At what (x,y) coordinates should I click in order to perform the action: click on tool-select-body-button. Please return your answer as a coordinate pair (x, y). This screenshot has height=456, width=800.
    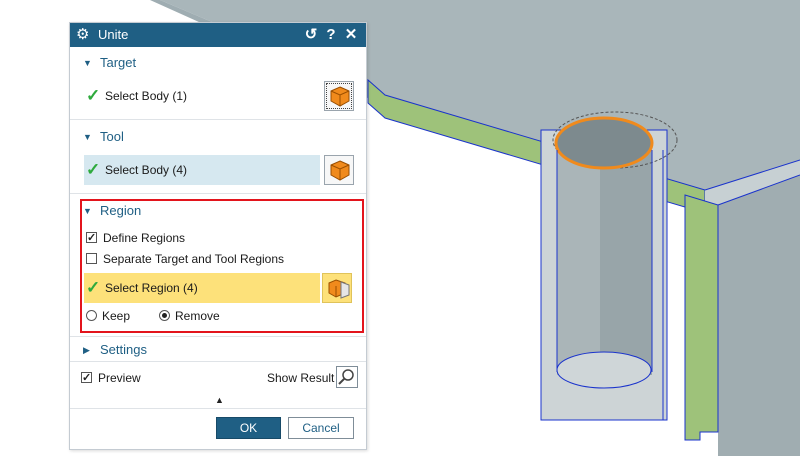
    Looking at the image, I should click on (339, 170).